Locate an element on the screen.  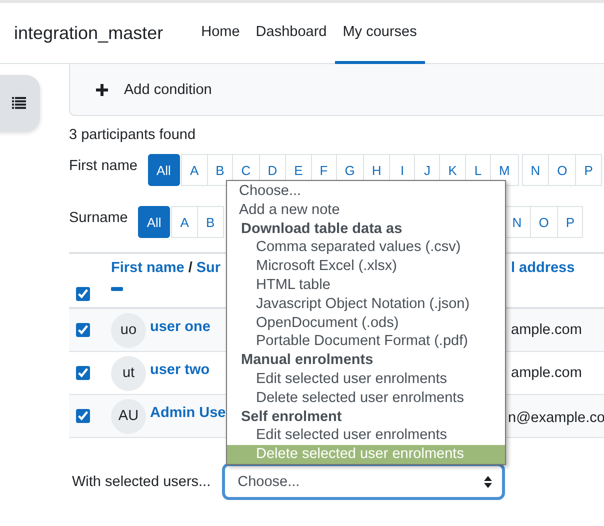
filter-label: First name is located at coordinates (103, 166).